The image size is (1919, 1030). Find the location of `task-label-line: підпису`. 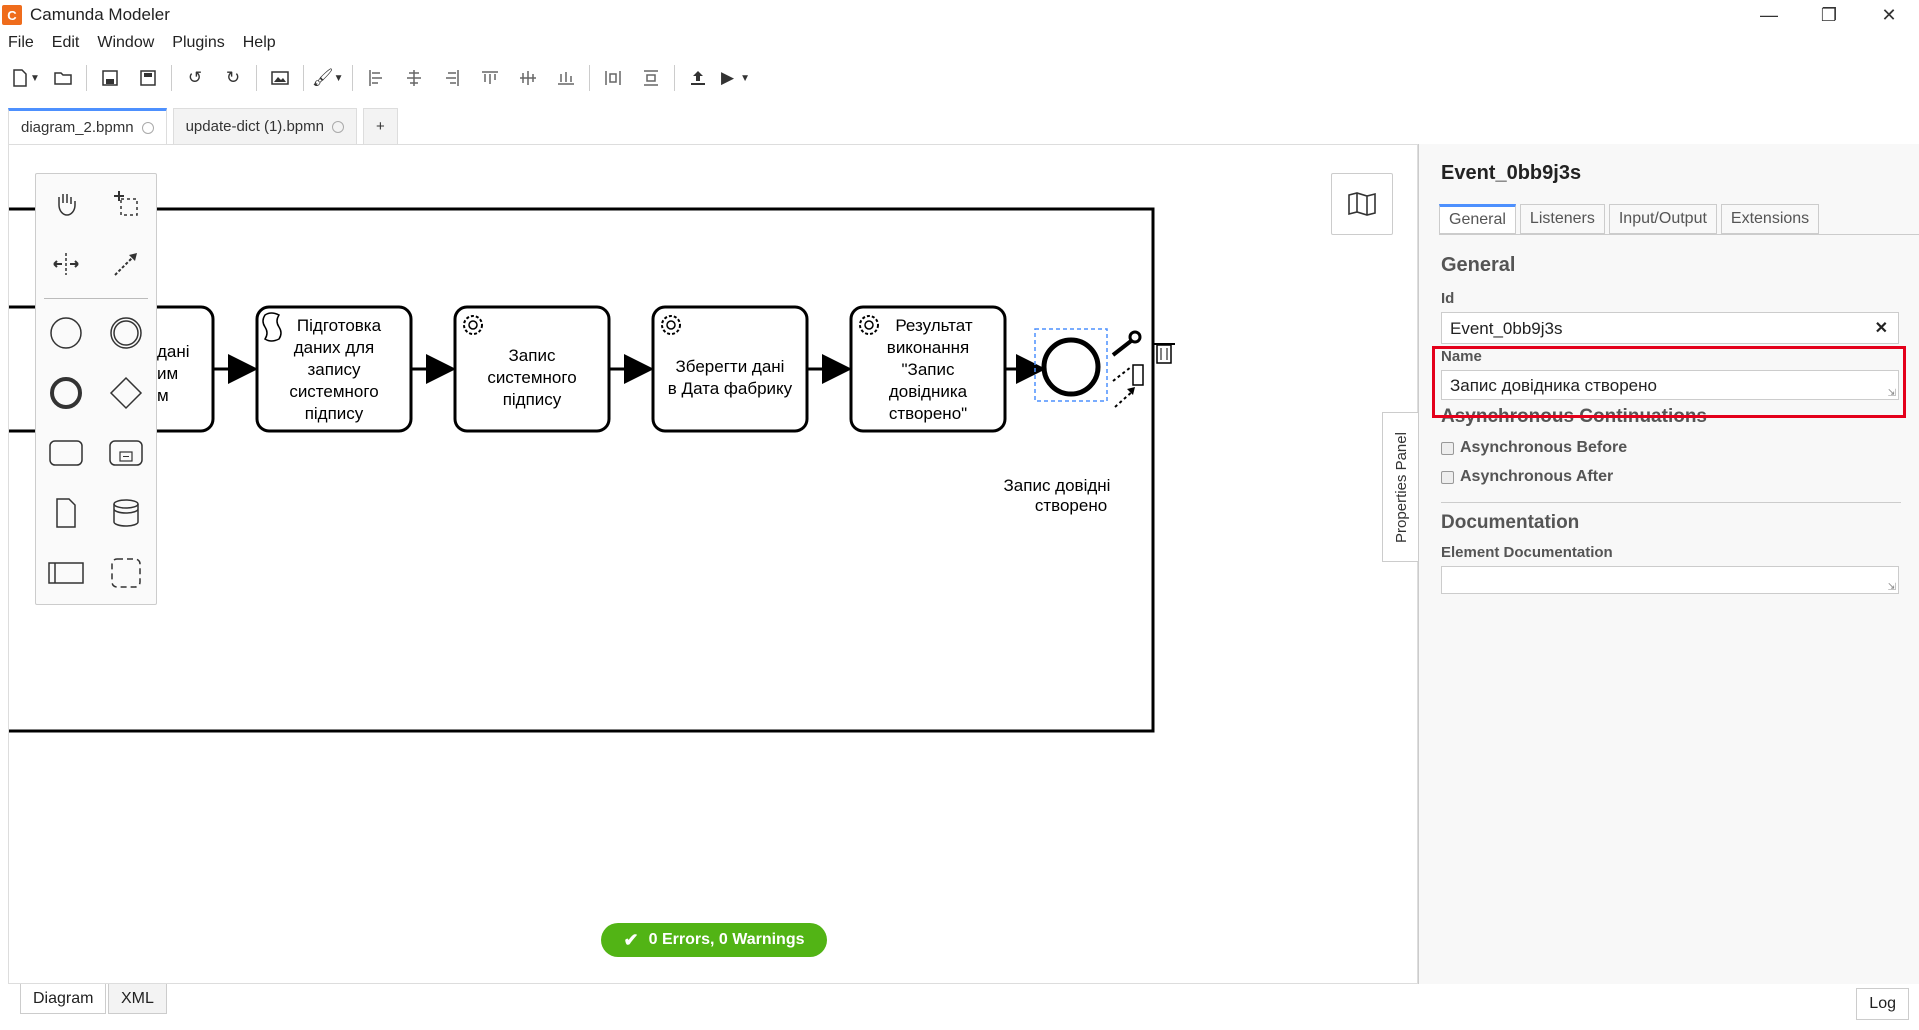

task-label-line: підпису is located at coordinates (334, 413).